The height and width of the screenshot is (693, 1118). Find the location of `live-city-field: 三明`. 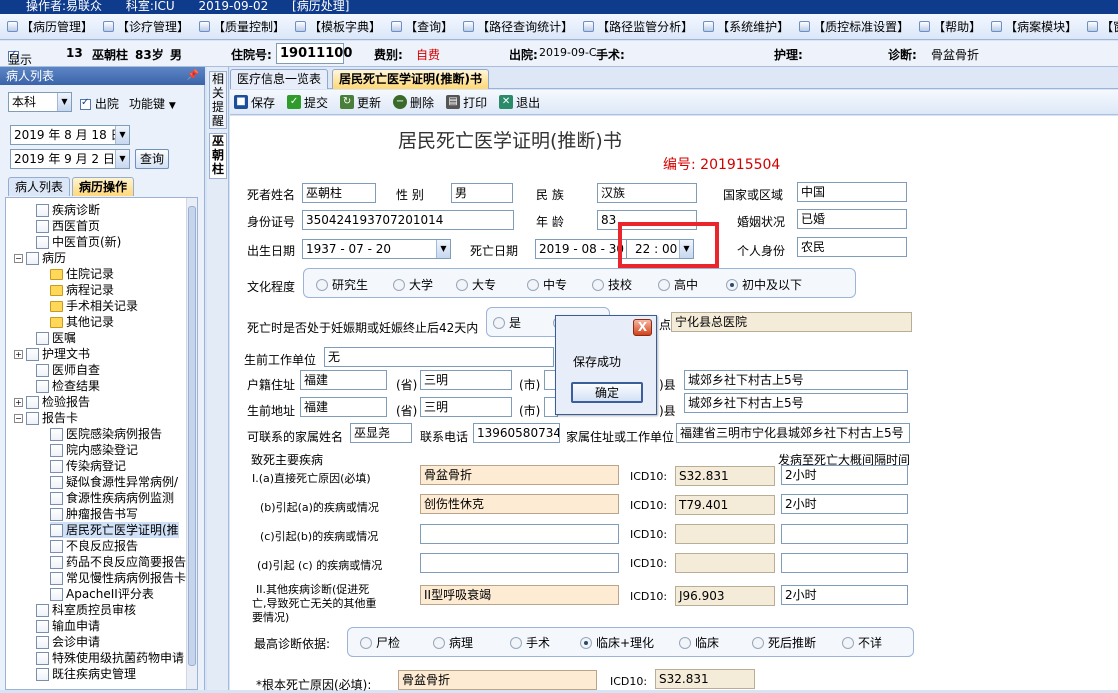

live-city-field: 三明 is located at coordinates (466, 407).